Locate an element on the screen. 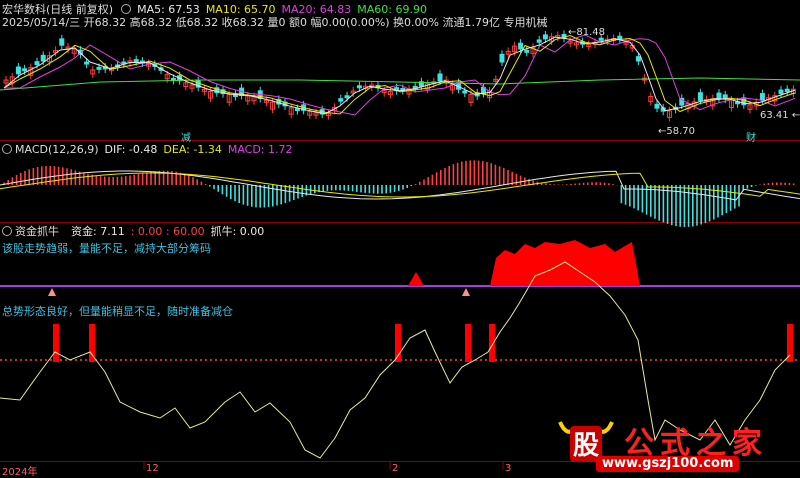 The image size is (800, 478). ma60-line is located at coordinates (400, 84).